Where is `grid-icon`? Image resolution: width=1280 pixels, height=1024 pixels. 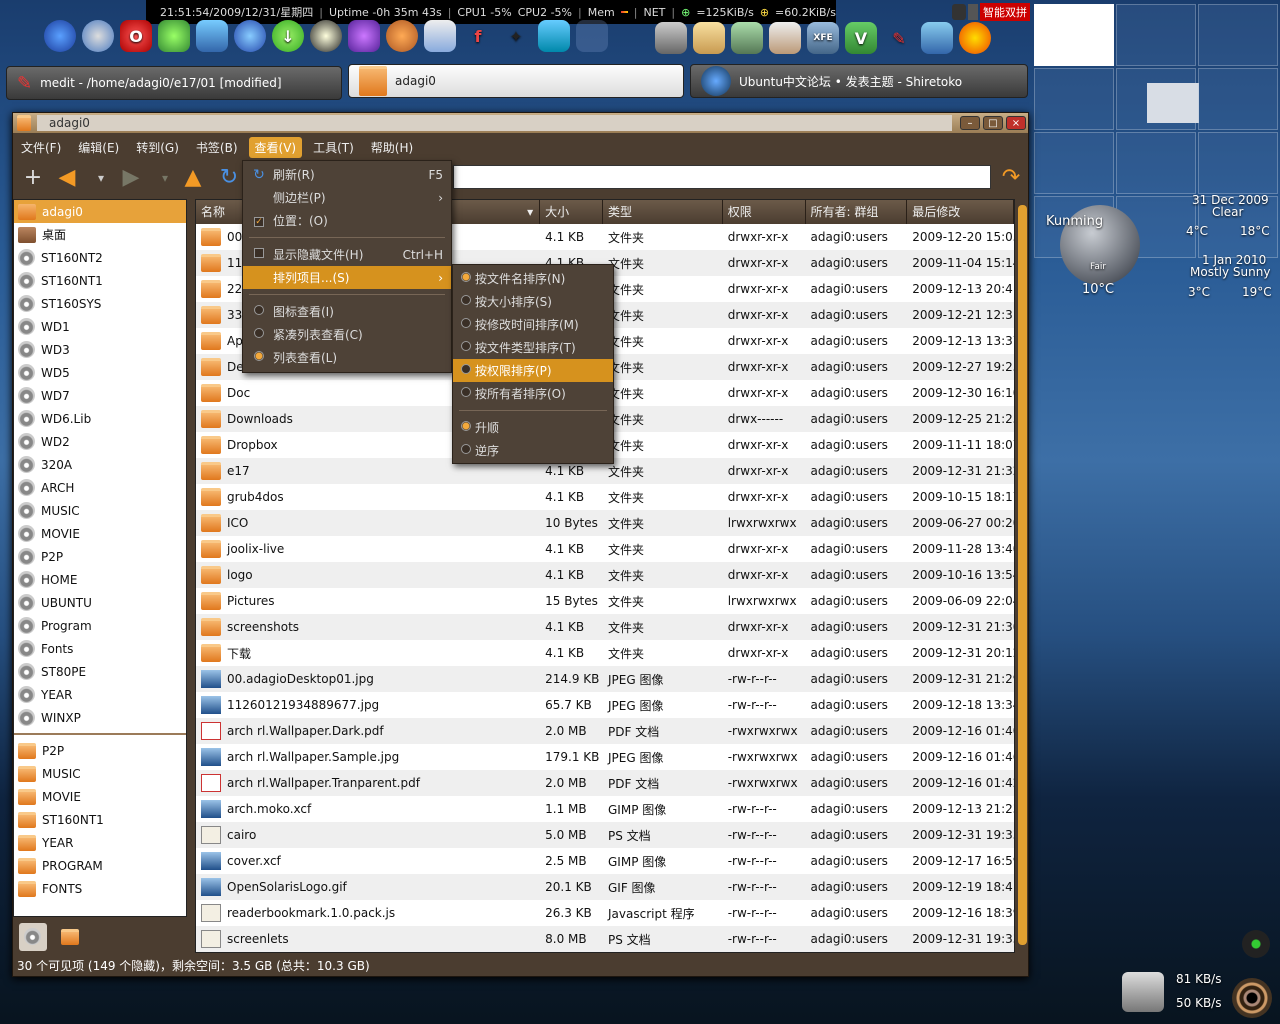 grid-icon is located at coordinates (592, 36).